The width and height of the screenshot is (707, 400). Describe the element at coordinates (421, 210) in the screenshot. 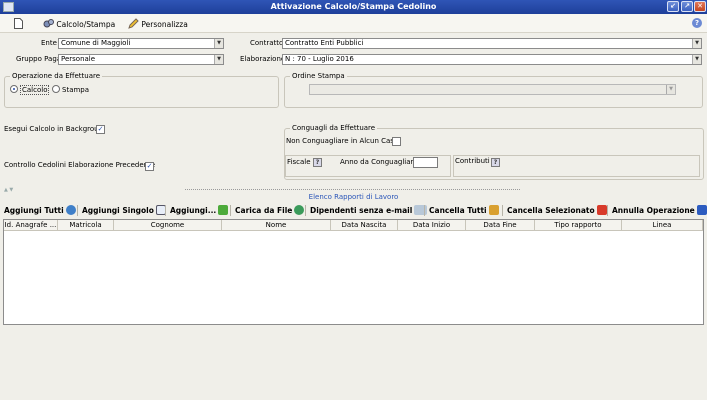

I see `email-icon` at that location.